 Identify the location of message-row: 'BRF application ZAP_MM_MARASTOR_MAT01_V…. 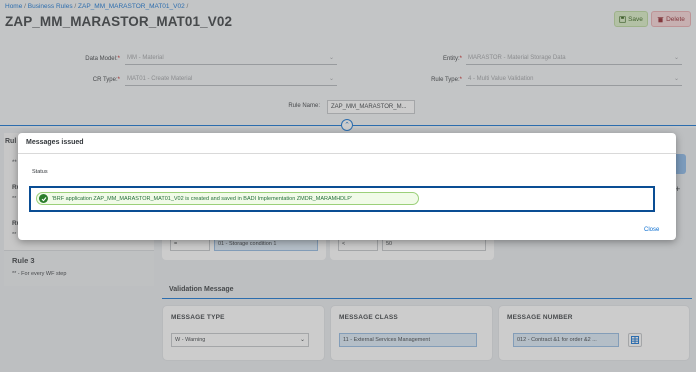
(342, 199).